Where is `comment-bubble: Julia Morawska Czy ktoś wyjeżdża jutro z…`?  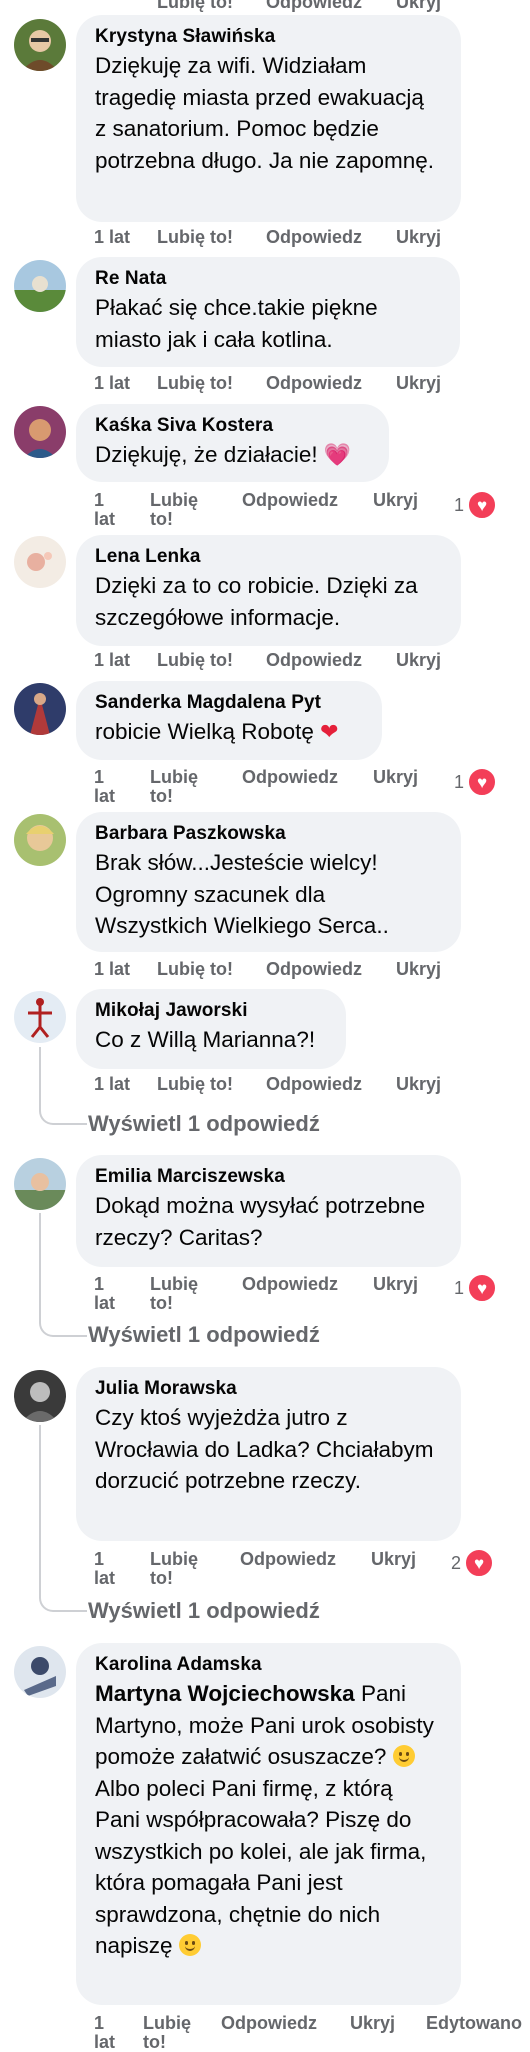 comment-bubble: Julia Morawska Czy ktoś wyjeżdża jutro z… is located at coordinates (268, 1454).